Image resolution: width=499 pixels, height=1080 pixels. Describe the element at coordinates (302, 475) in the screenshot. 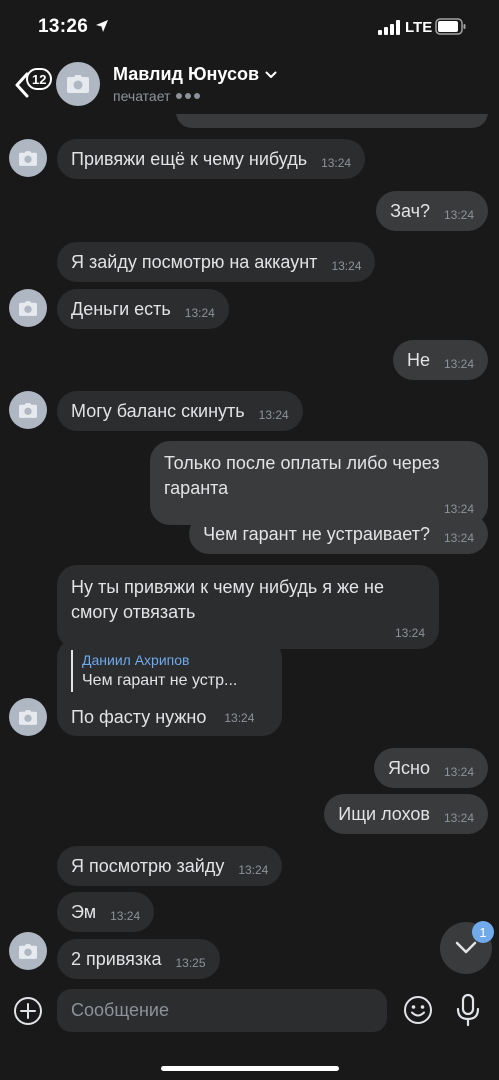

I see `message-text: Только после оплаты либо через гаранта` at that location.